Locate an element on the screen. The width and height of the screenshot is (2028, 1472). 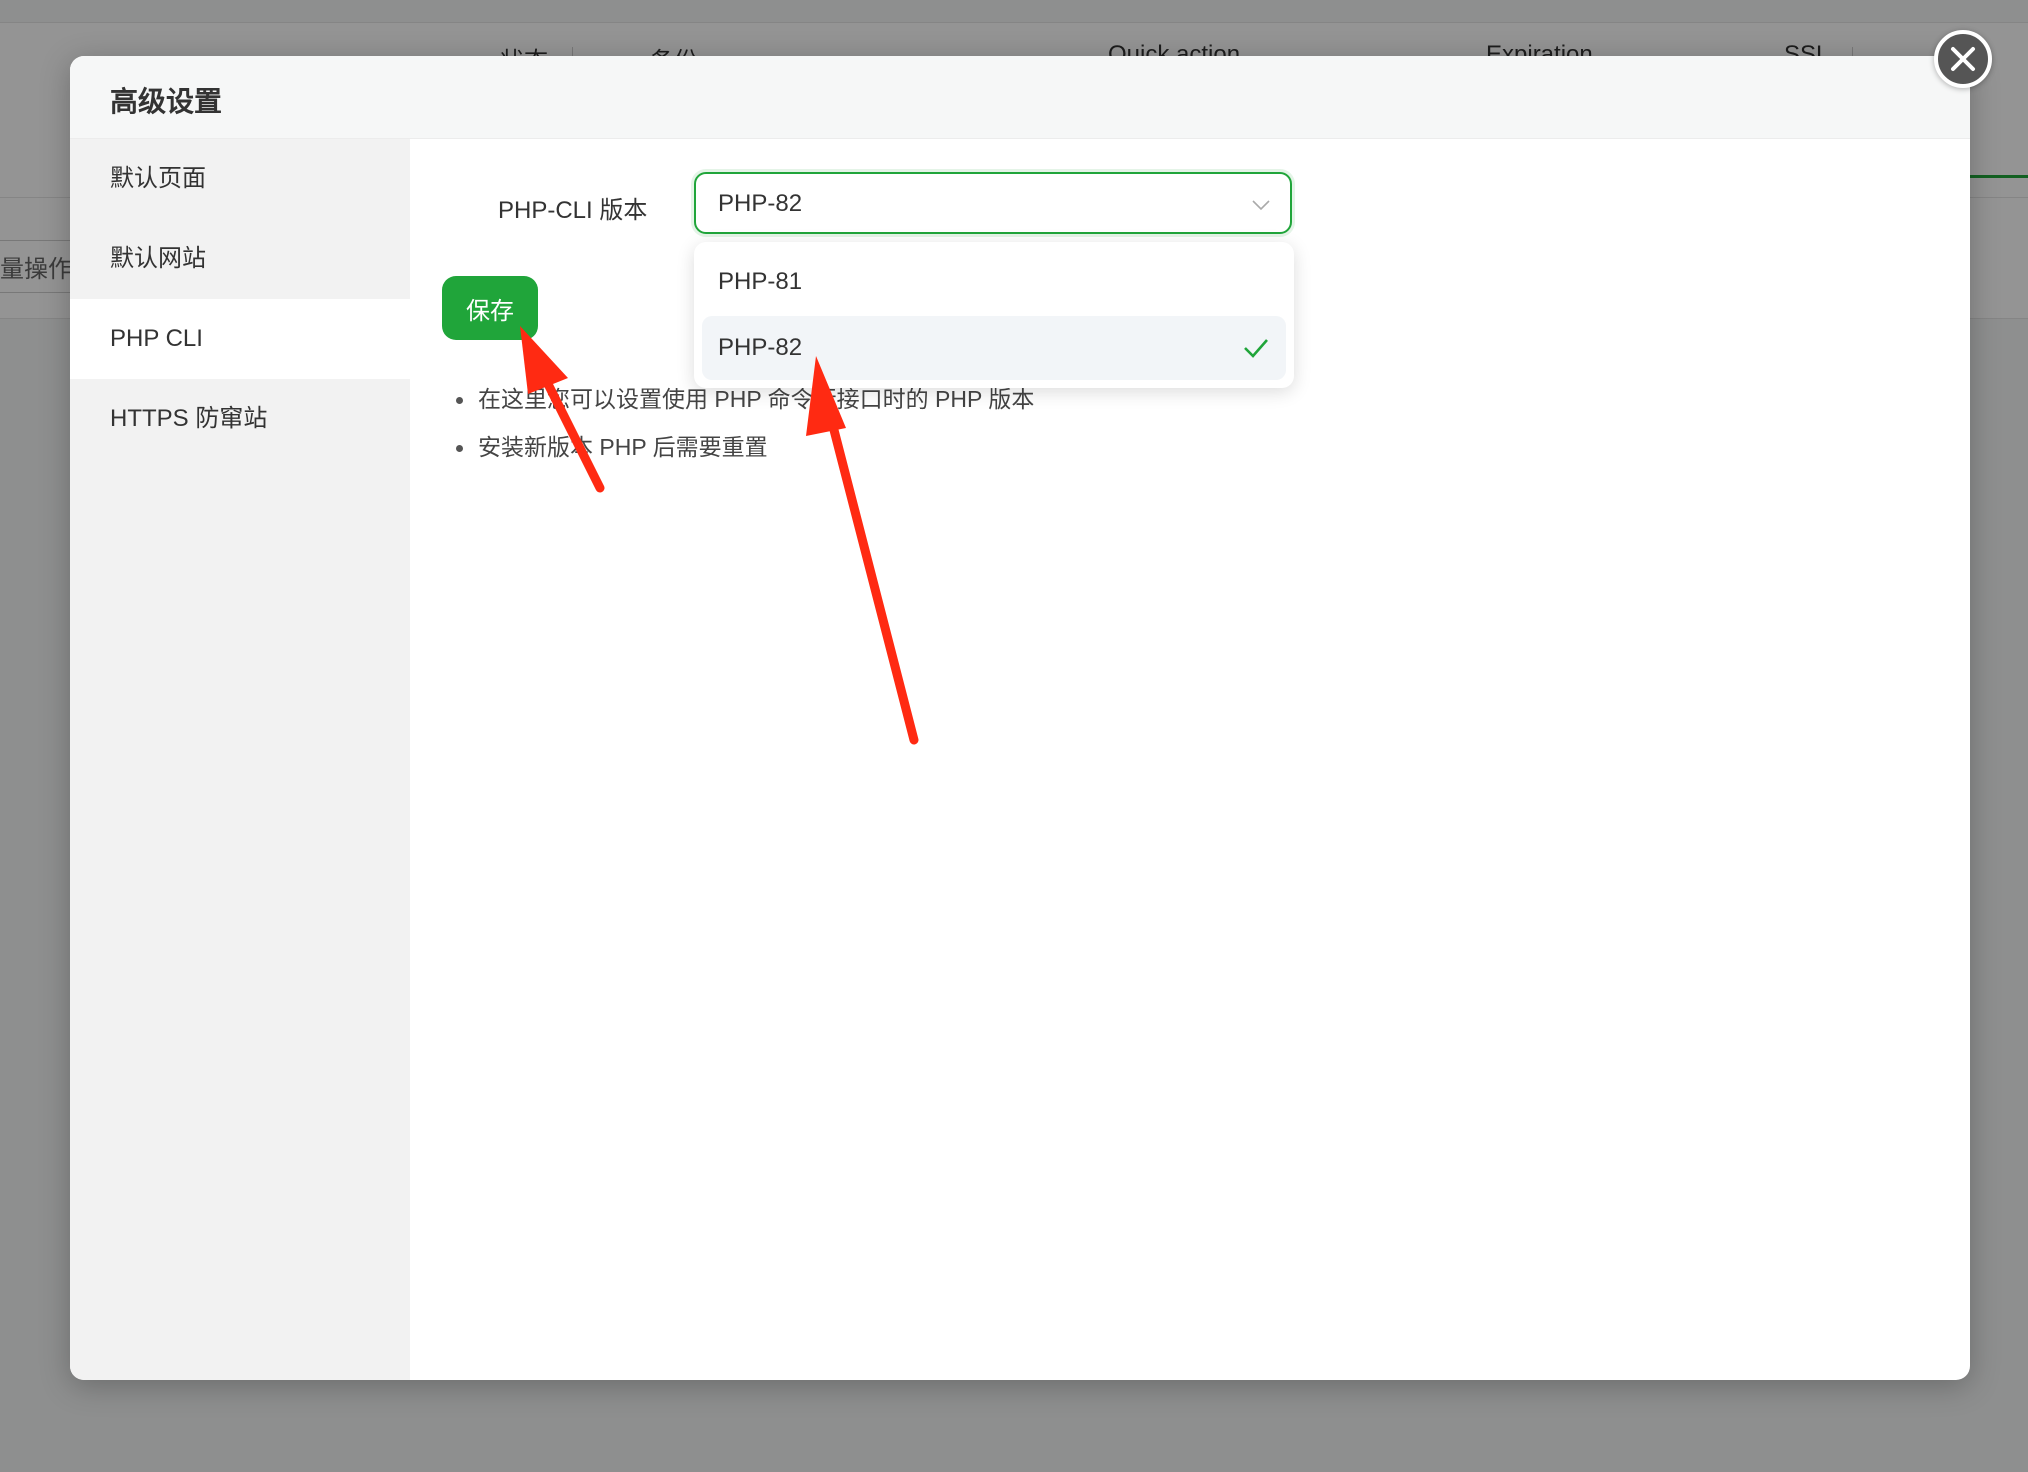
sidebar-item-default-page: 默认页面 is located at coordinates (240, 179).